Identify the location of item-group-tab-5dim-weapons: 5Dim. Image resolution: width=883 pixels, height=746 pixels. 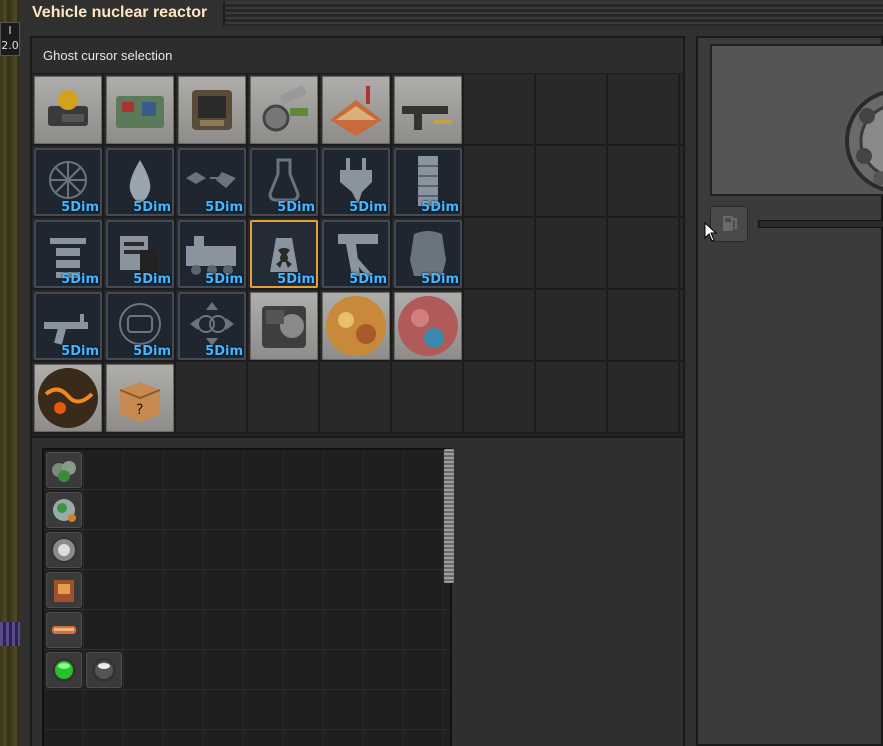
(68, 326).